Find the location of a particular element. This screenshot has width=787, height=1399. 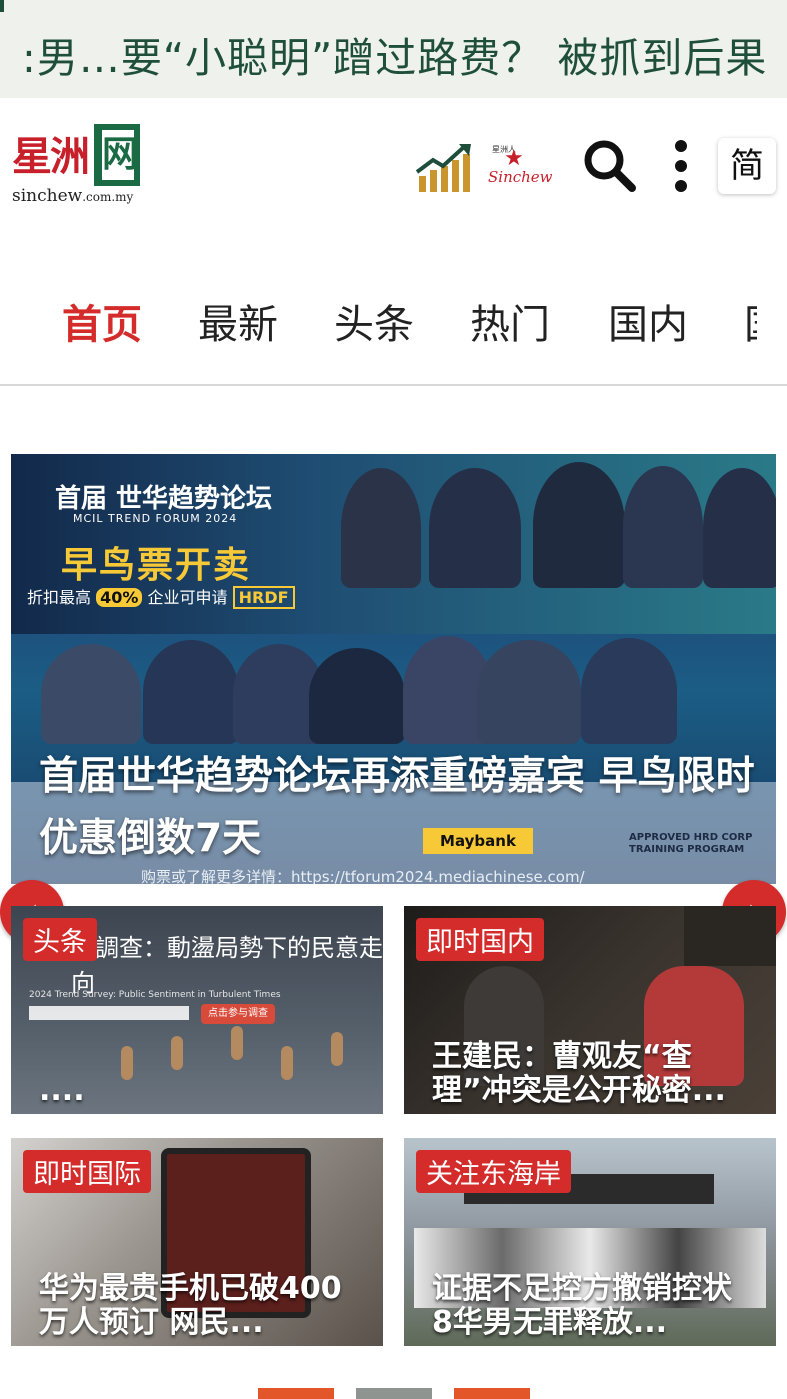

more-vertical-icon is located at coordinates (681, 166).